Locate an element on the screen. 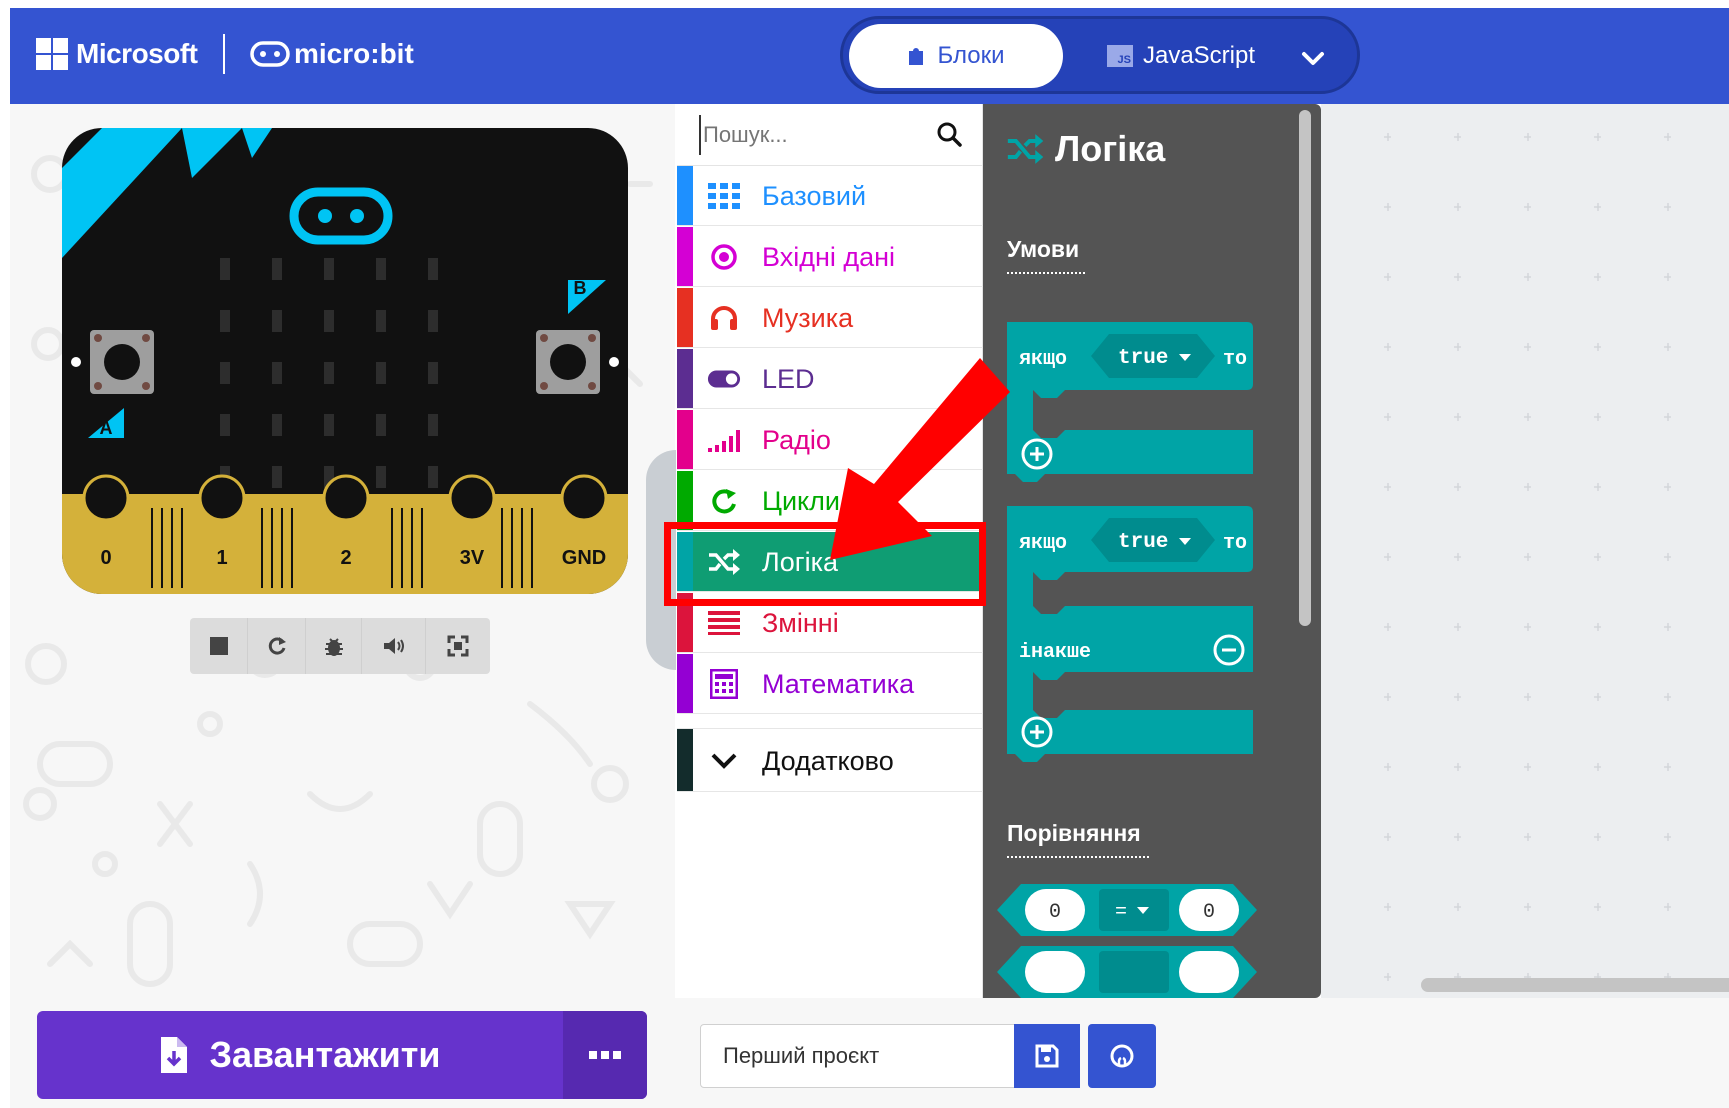 Image resolution: width=1729 pixels, height=1108 pixels. annotation-arrow-icon is located at coordinates (920, 459).